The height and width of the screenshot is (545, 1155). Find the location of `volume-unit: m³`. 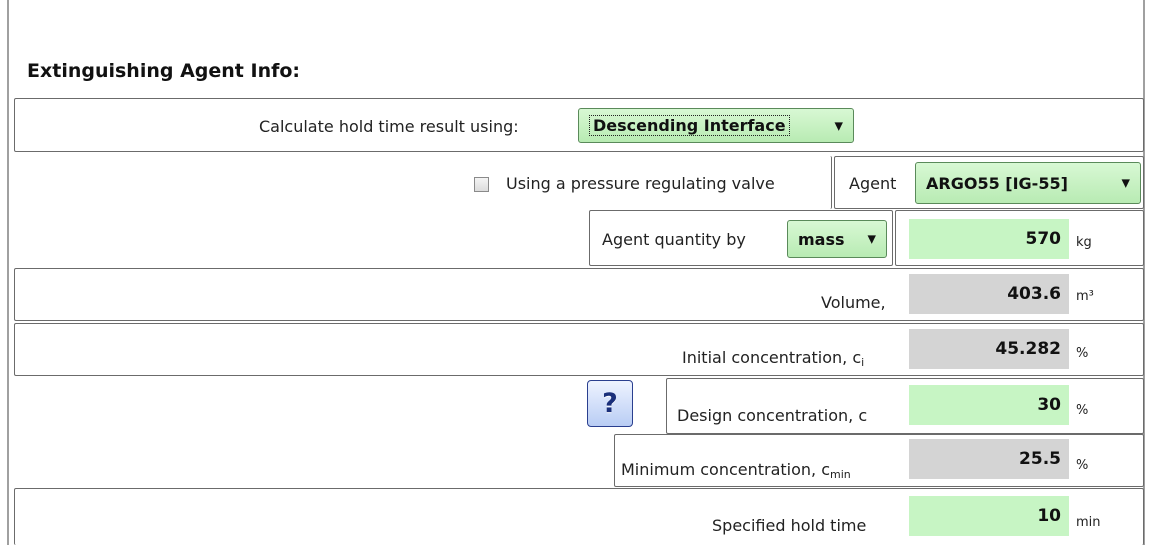

volume-unit: m³ is located at coordinates (1085, 296).